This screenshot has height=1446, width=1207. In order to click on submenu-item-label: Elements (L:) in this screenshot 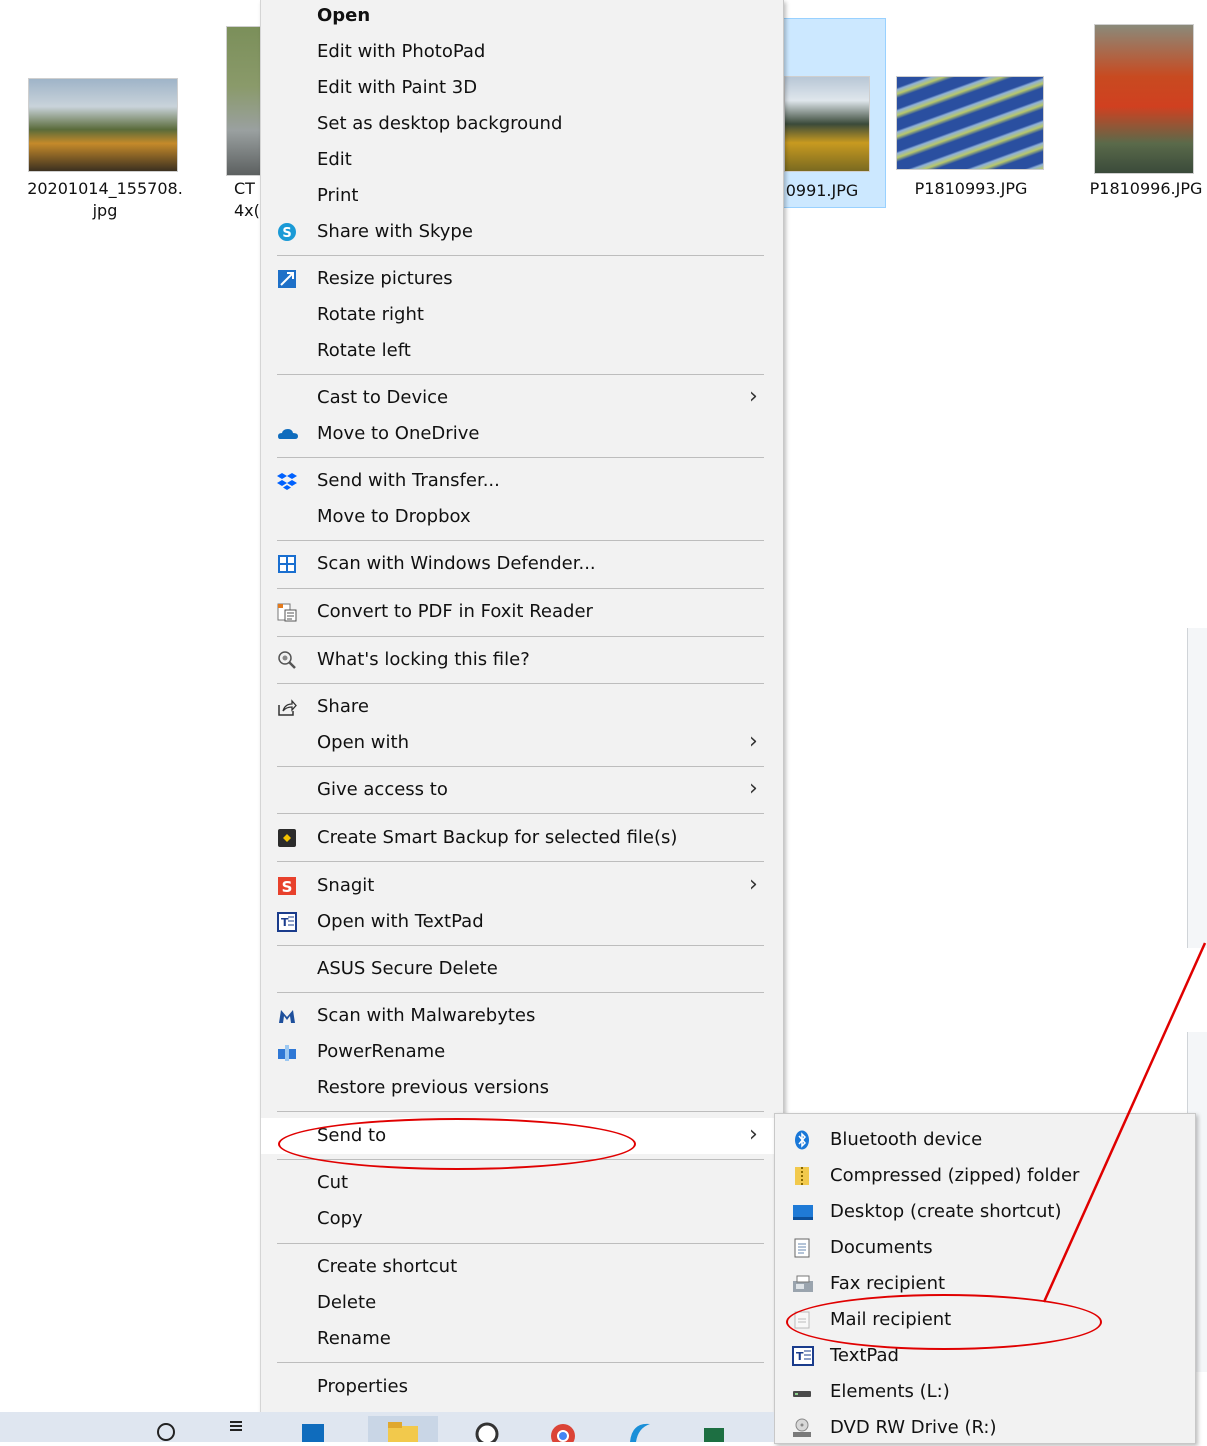, I will do `click(890, 1391)`.